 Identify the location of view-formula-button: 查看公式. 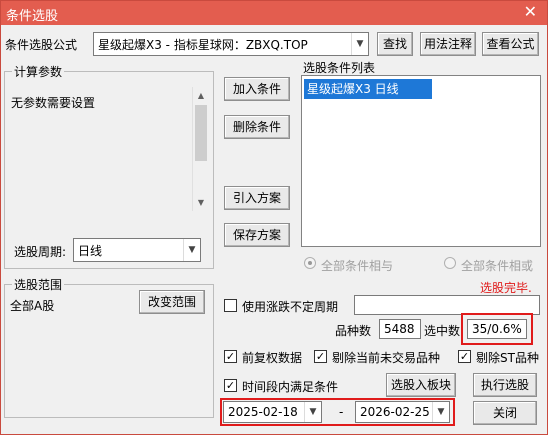
(510, 44).